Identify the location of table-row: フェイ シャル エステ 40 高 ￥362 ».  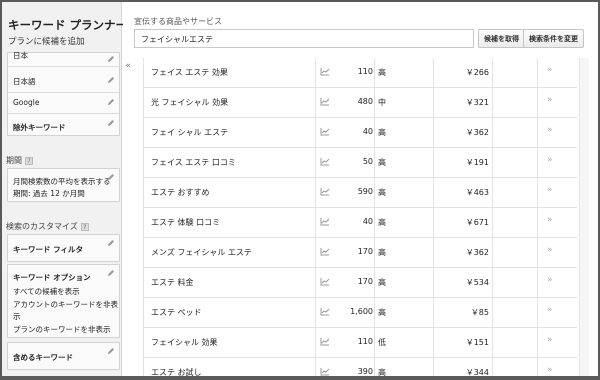
(360, 133).